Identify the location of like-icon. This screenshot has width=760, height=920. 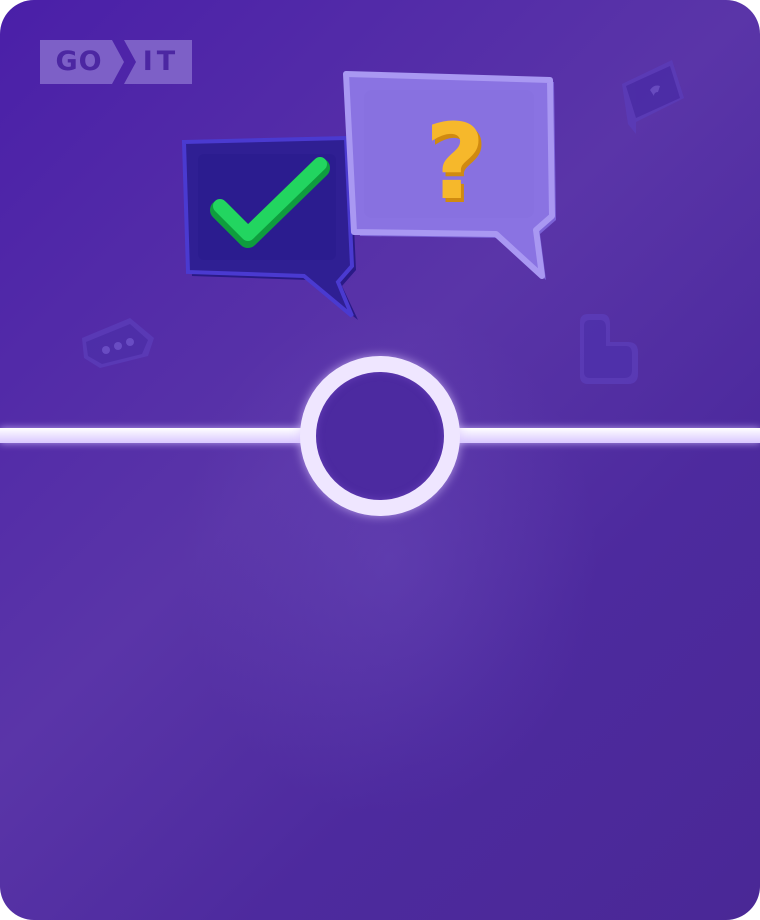
(609, 349).